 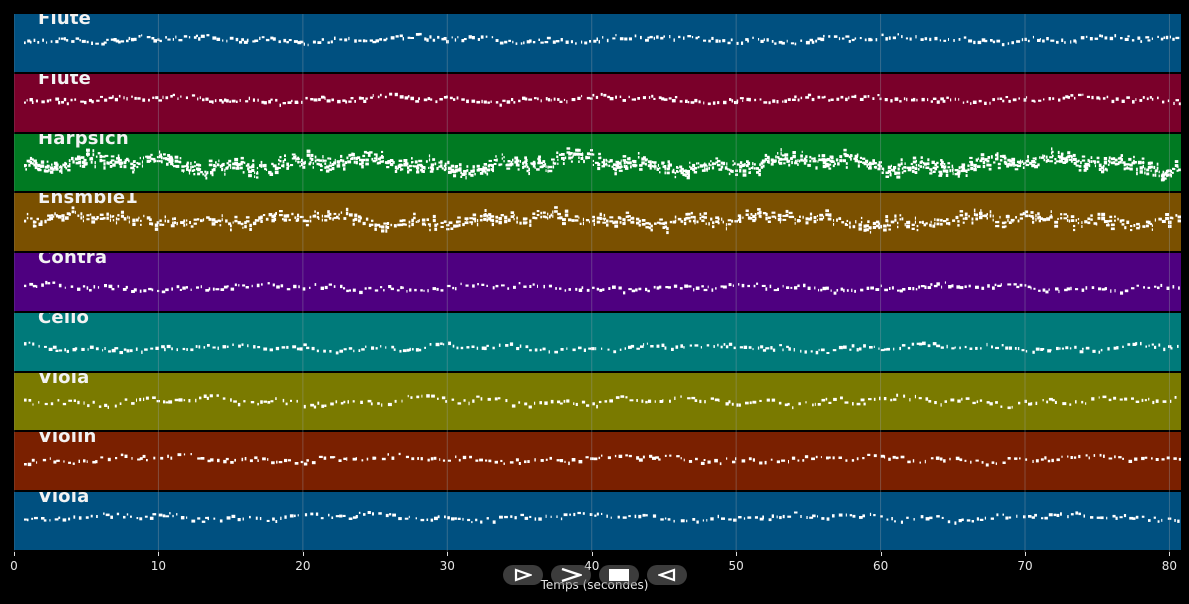 I want to click on track-9: Viola, so click(x=597, y=521).